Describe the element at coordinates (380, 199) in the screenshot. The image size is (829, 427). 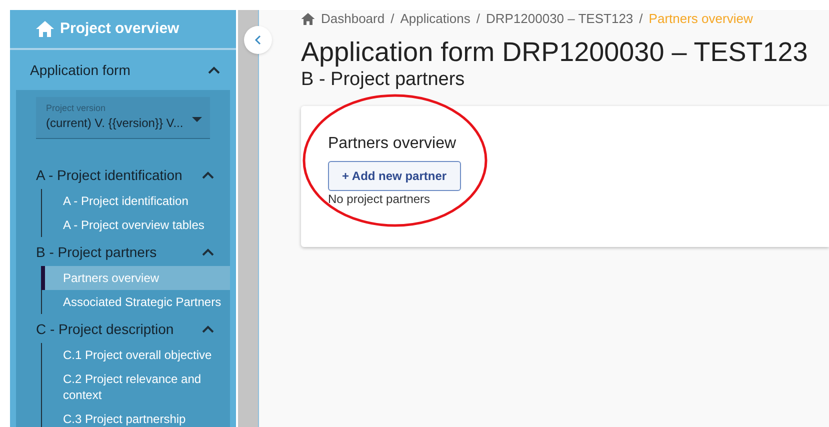
I see `empty-message: No project partners` at that location.